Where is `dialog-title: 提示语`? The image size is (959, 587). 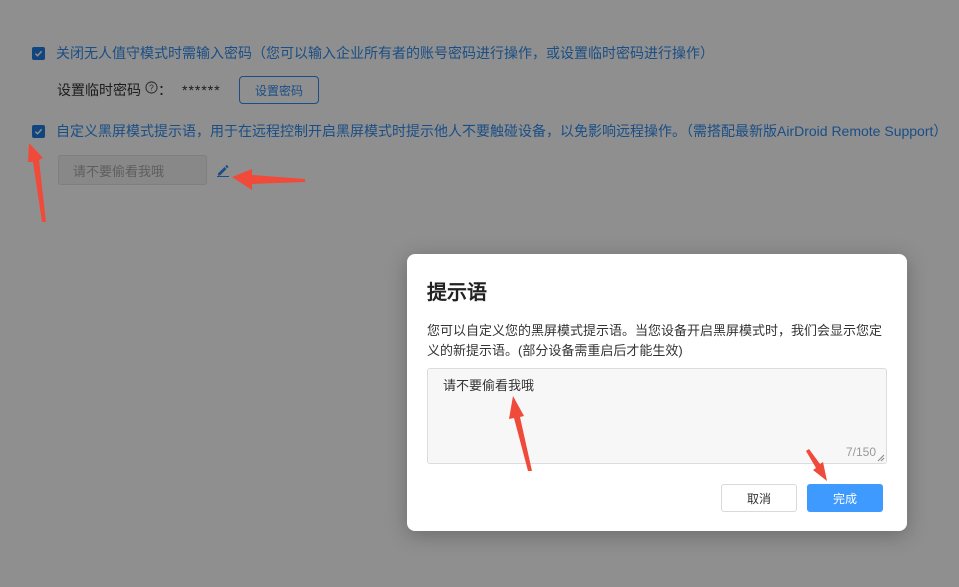
dialog-title: 提示语 is located at coordinates (457, 293).